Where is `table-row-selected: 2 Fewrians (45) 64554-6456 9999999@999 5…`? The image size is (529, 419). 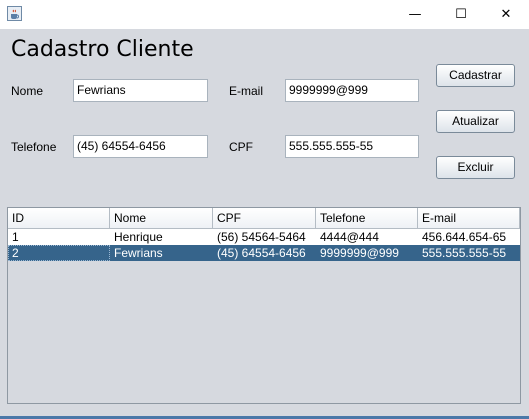 table-row-selected: 2 Fewrians (45) 64554-6456 9999999@999 5… is located at coordinates (264, 253).